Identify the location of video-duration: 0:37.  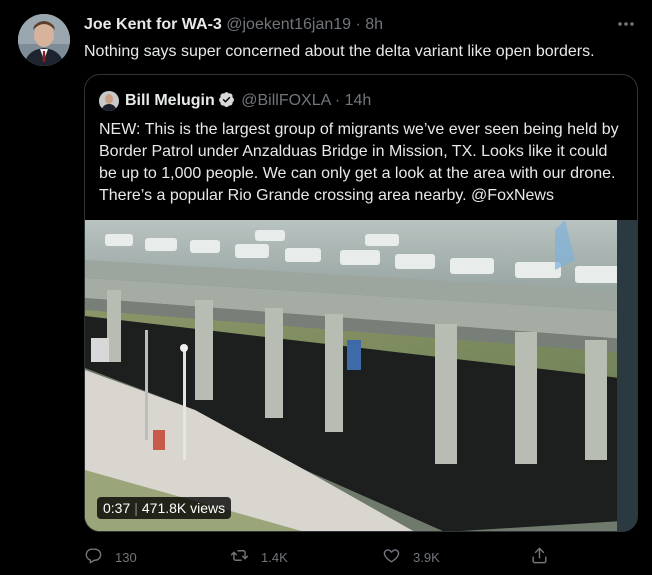
(117, 508).